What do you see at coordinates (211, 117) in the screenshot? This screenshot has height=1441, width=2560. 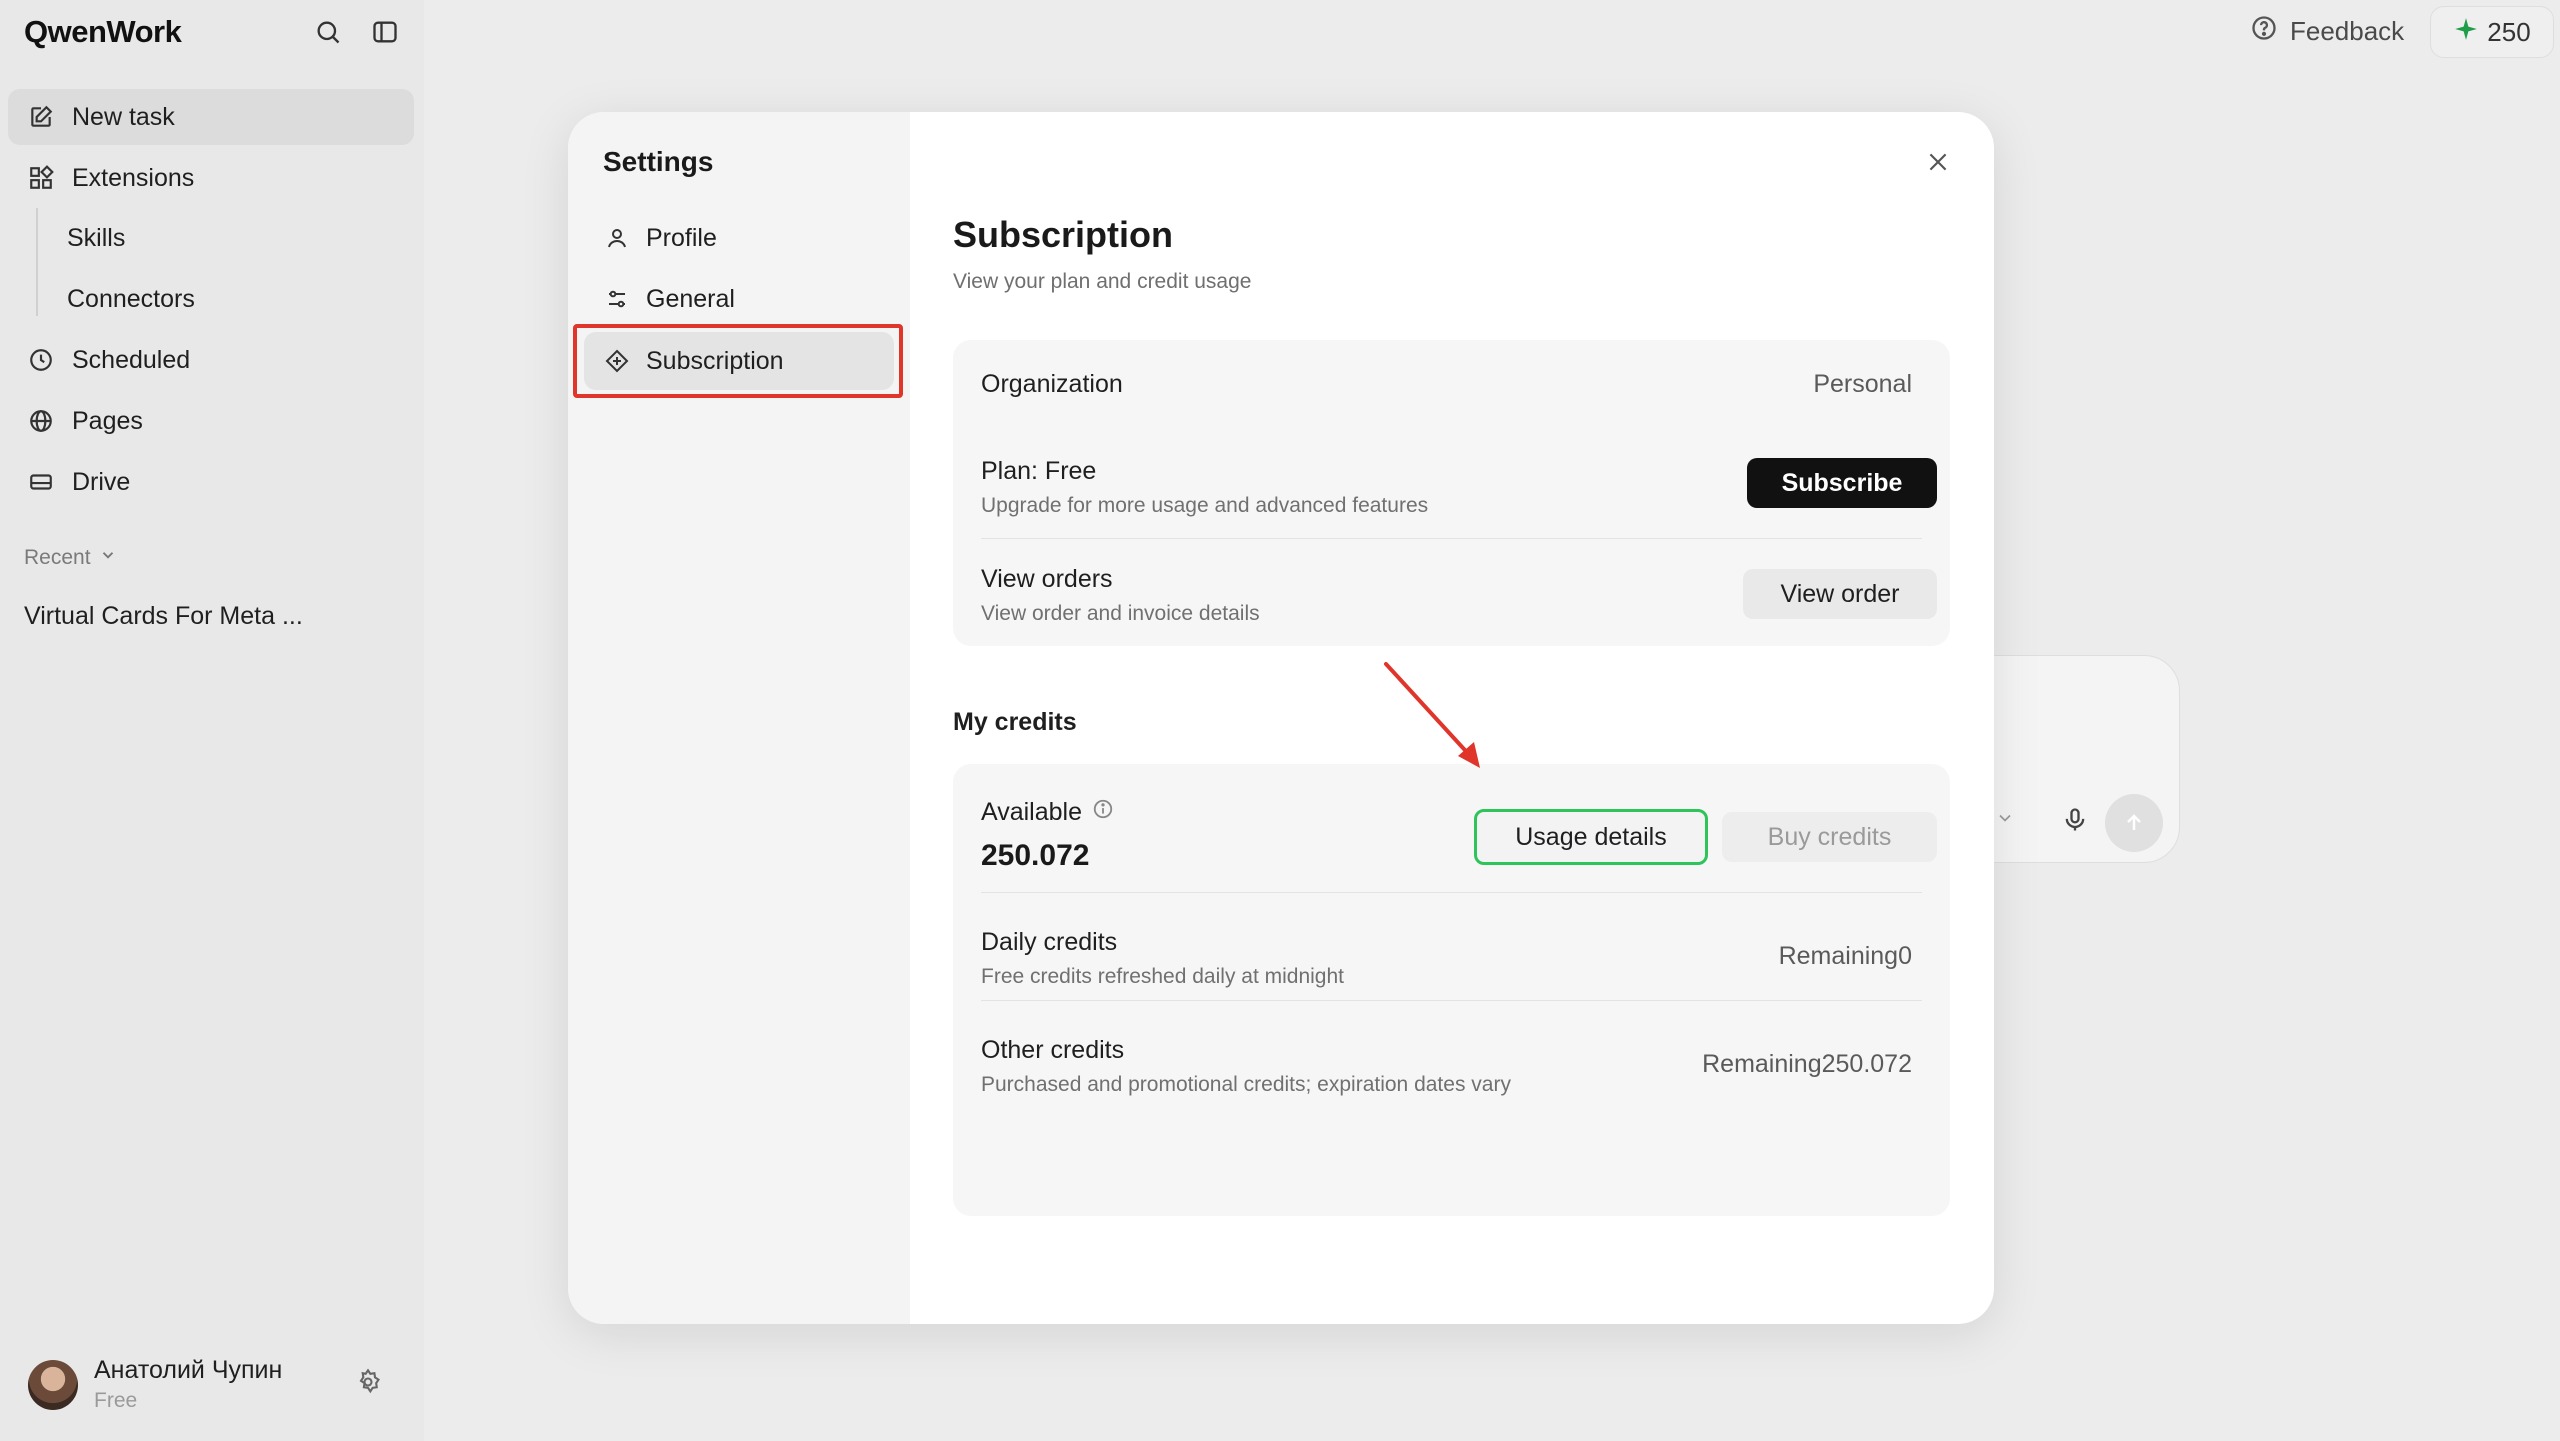 I see `sidebar-item-new-task: New task` at bounding box center [211, 117].